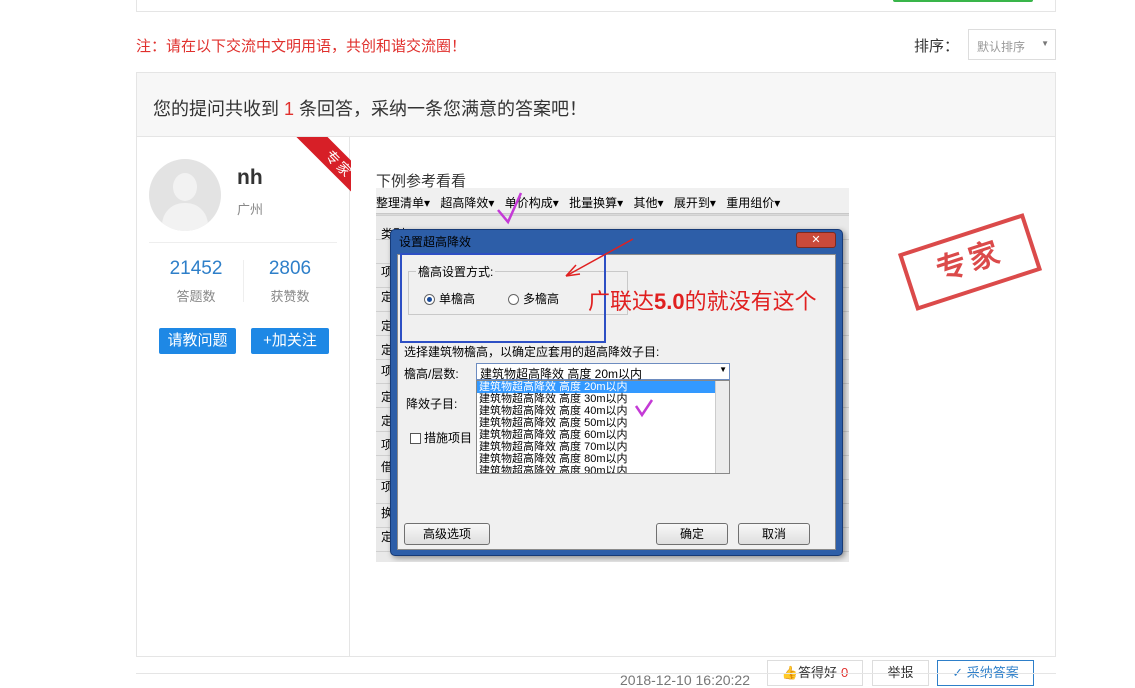 This screenshot has width=1135, height=688. Describe the element at coordinates (250, 178) in the screenshot. I see `answerer-name: nh` at that location.